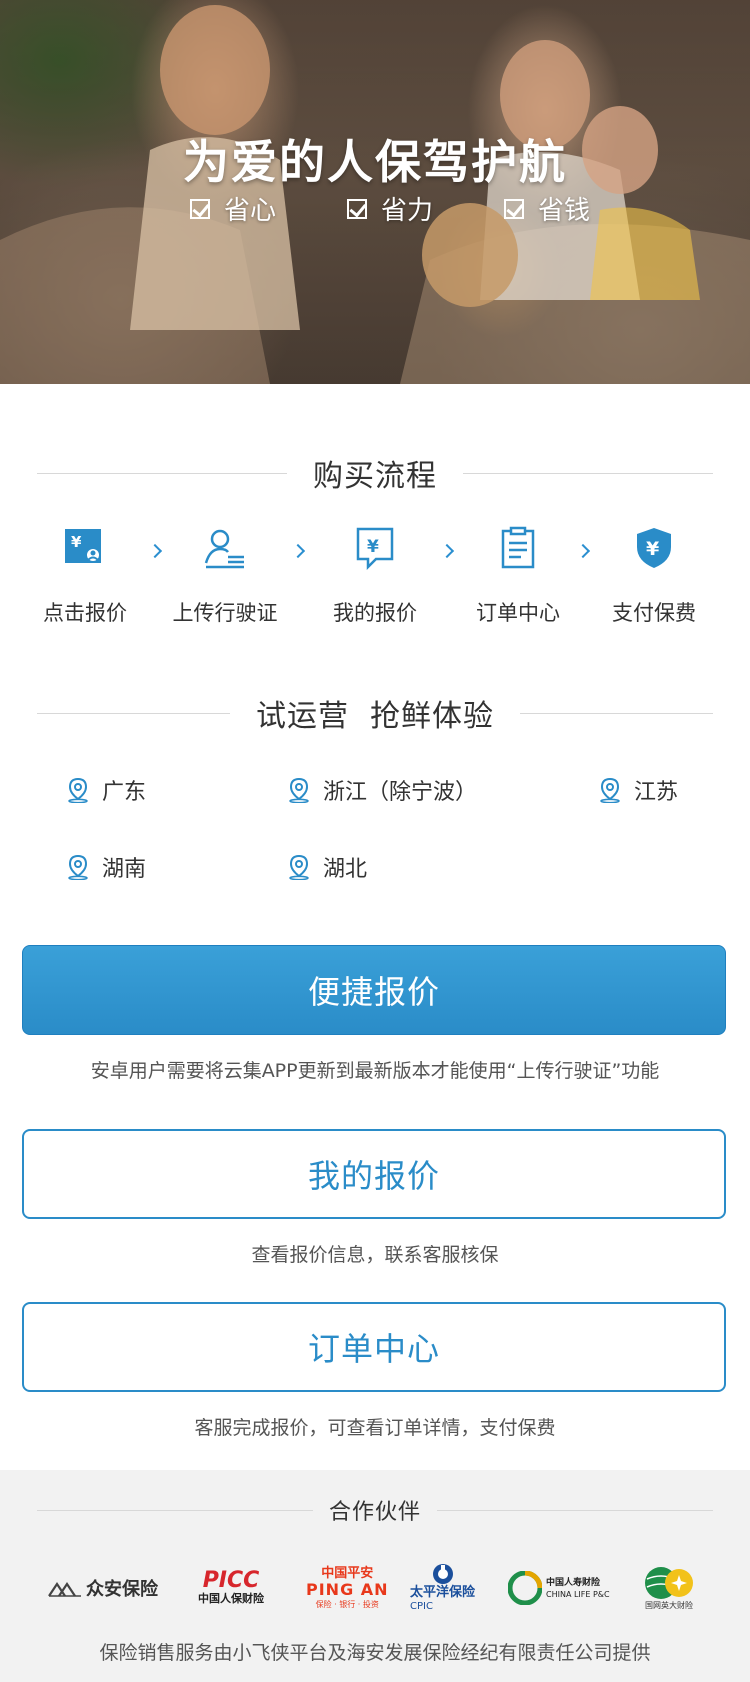  I want to click on partner-yingda-logo: 国网英大财险, so click(669, 1588).